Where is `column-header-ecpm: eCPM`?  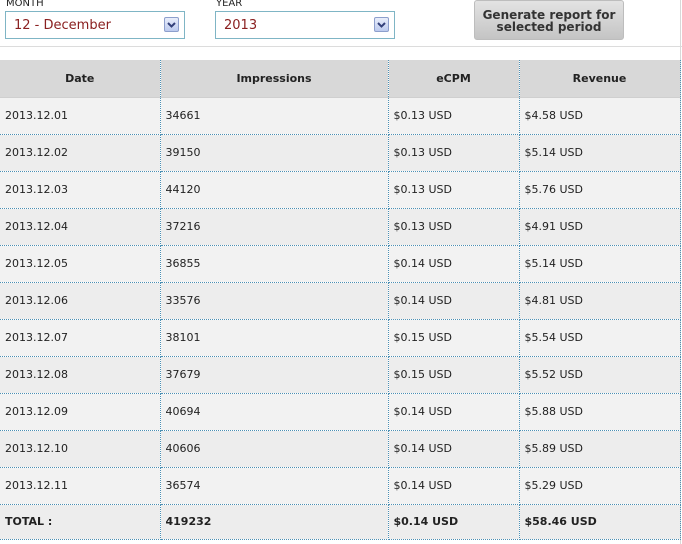 column-header-ecpm: eCPM is located at coordinates (454, 79).